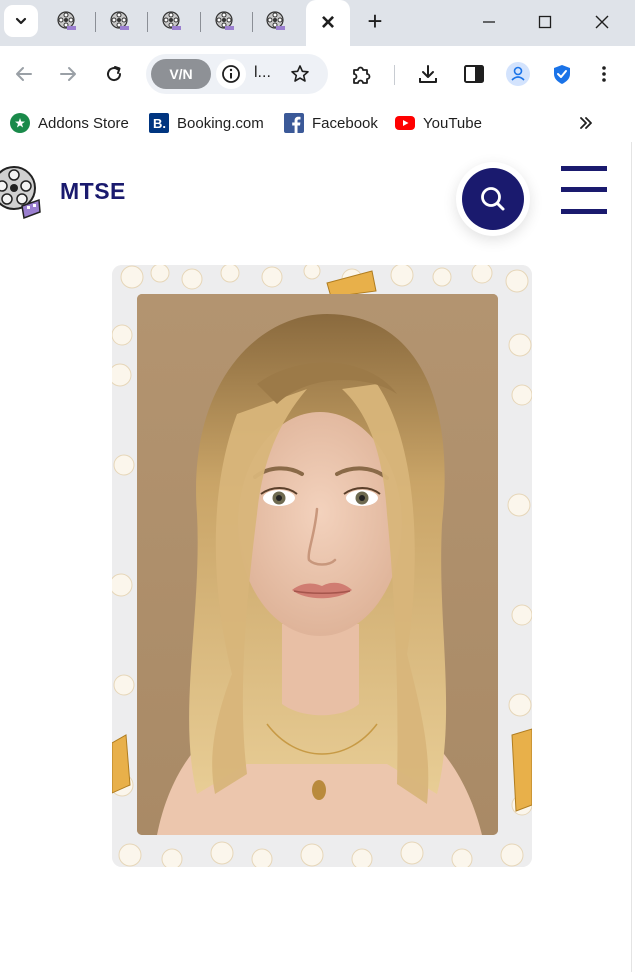  I want to click on shield-check-icon, so click(562, 74).